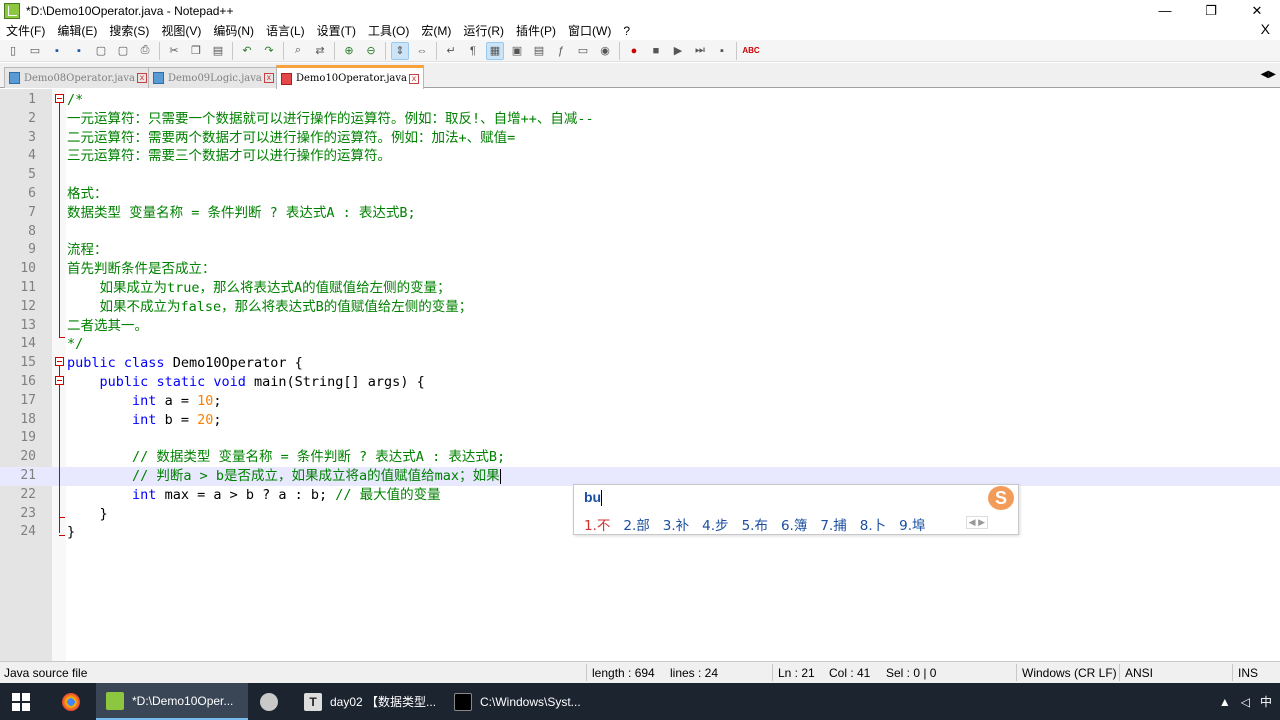 Image resolution: width=1280 pixels, height=720 pixels. I want to click on ime-indicator: 中, so click(1266, 701).